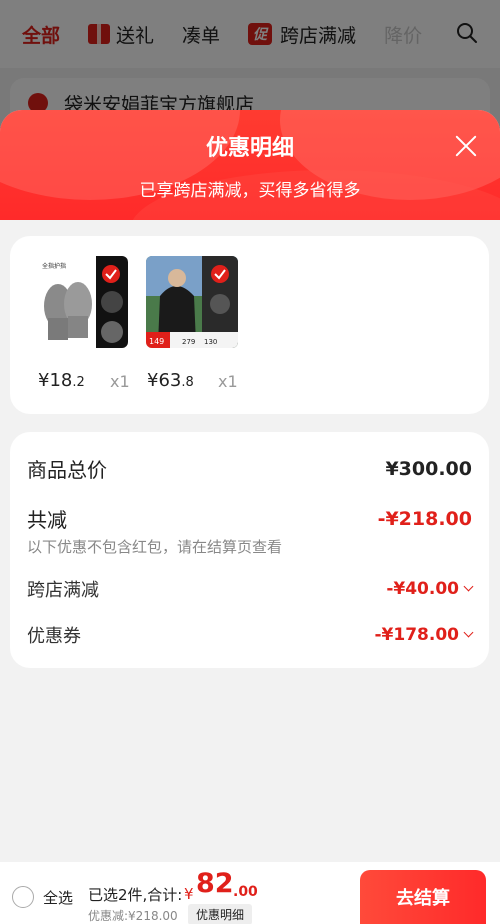 The height and width of the screenshot is (924, 500). Describe the element at coordinates (187, 382) in the screenshot. I see `price-dec: .8` at that location.